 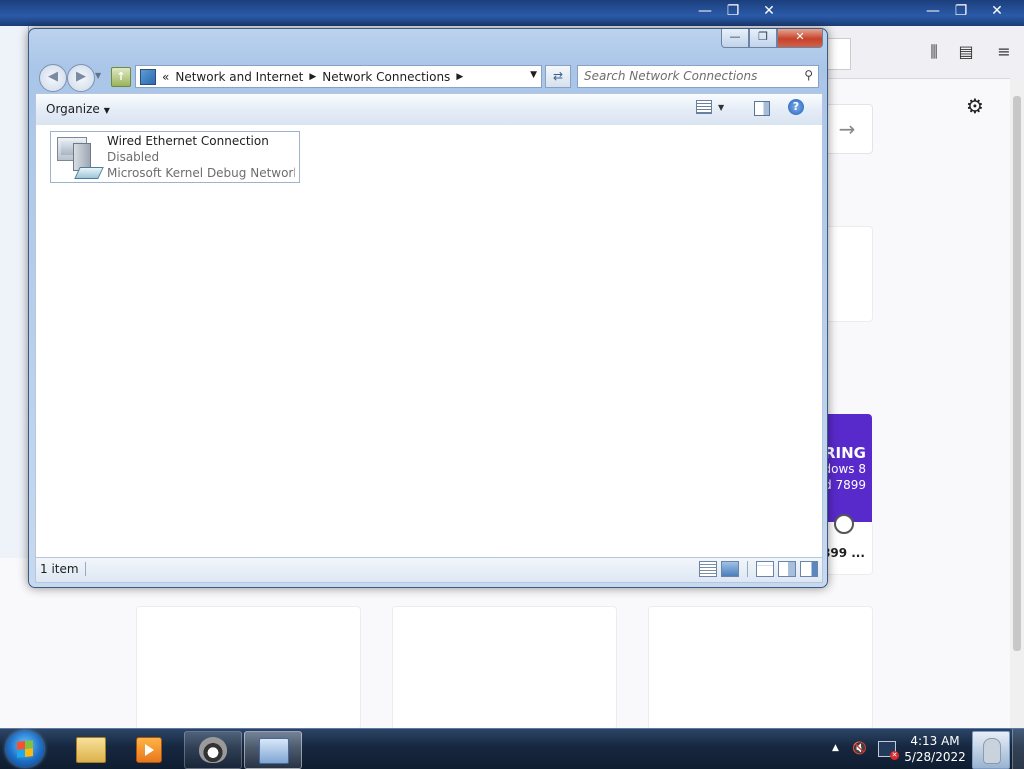 I want to click on show-desktop-button, so click(x=1018, y=749).